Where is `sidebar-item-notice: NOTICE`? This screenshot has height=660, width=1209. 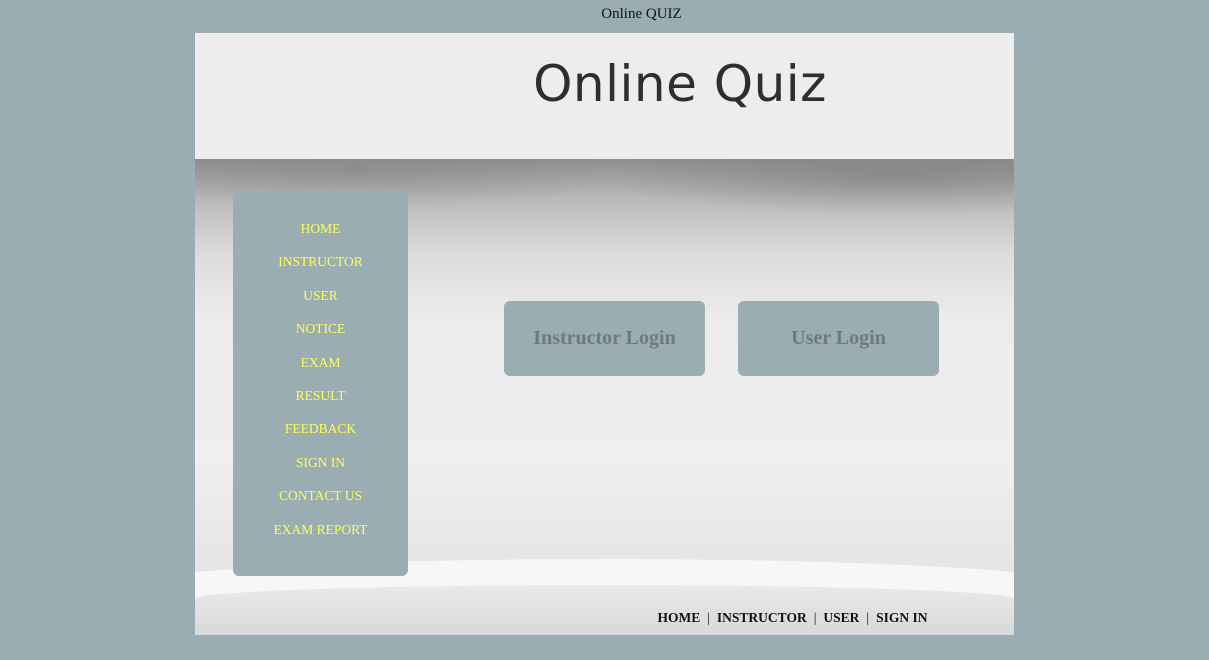
sidebar-item-notice: NOTICE is located at coordinates (320, 334).